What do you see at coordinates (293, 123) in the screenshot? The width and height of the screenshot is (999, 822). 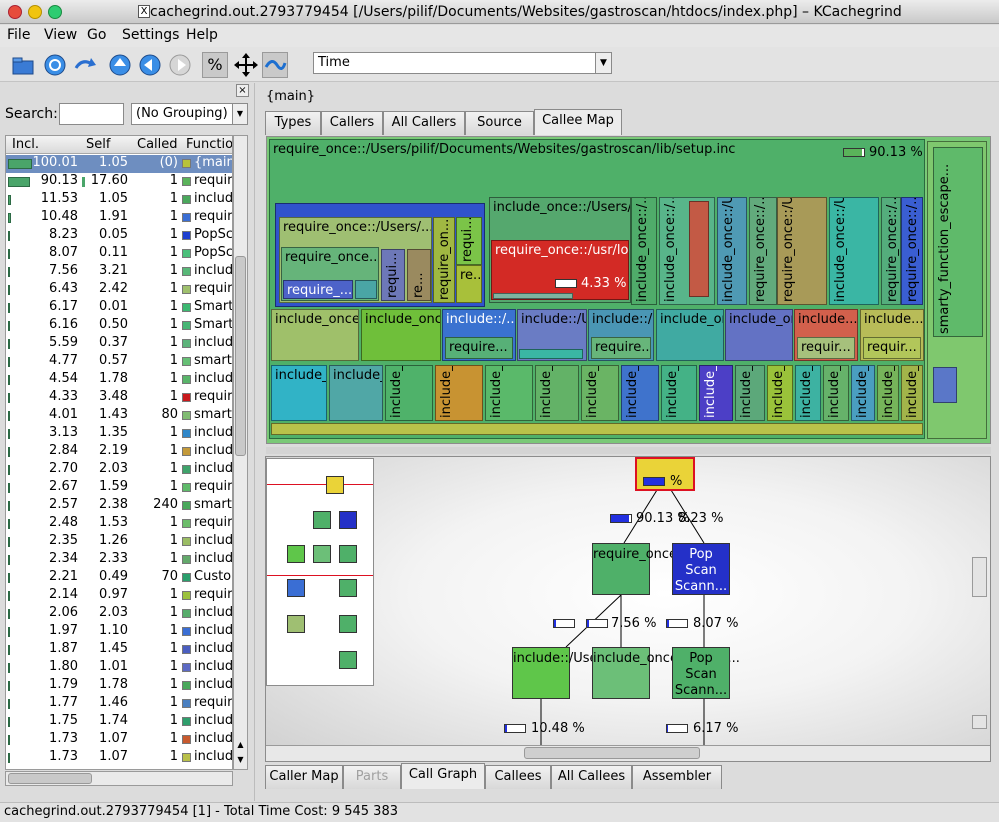 I see `tab-types: Types` at bounding box center [293, 123].